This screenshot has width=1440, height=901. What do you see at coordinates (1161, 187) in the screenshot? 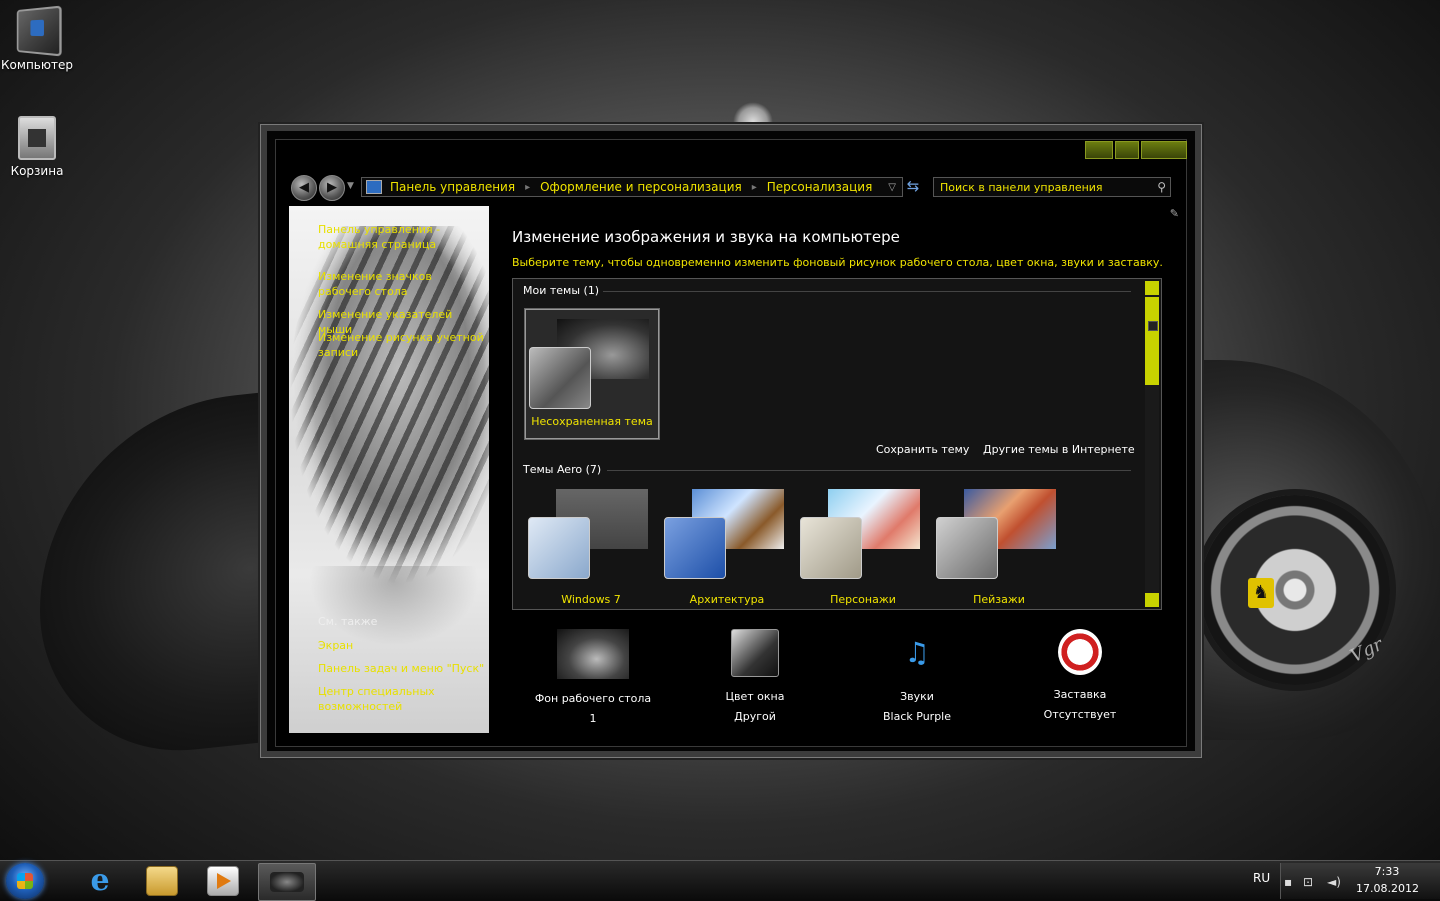
I see `search-icon: ⚲` at bounding box center [1161, 187].